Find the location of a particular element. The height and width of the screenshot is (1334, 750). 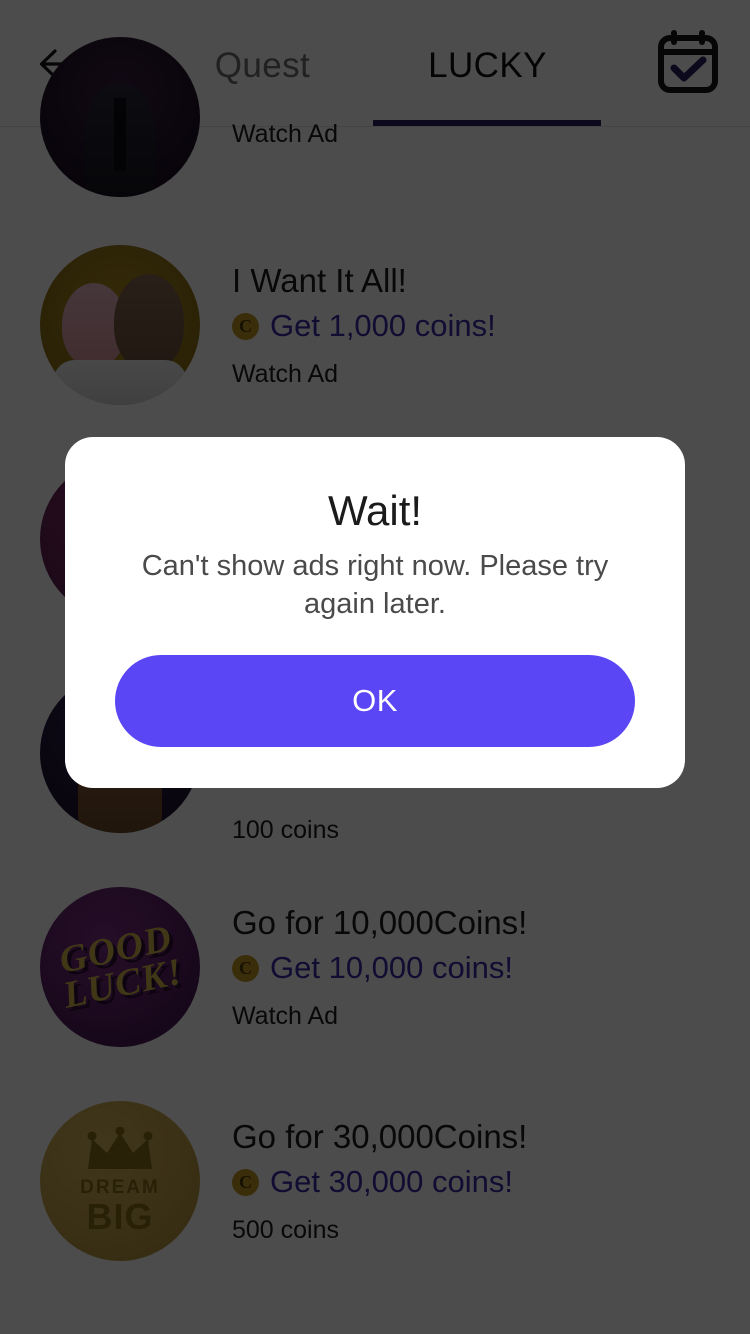

dialog-title: Wait! is located at coordinates (375, 510).